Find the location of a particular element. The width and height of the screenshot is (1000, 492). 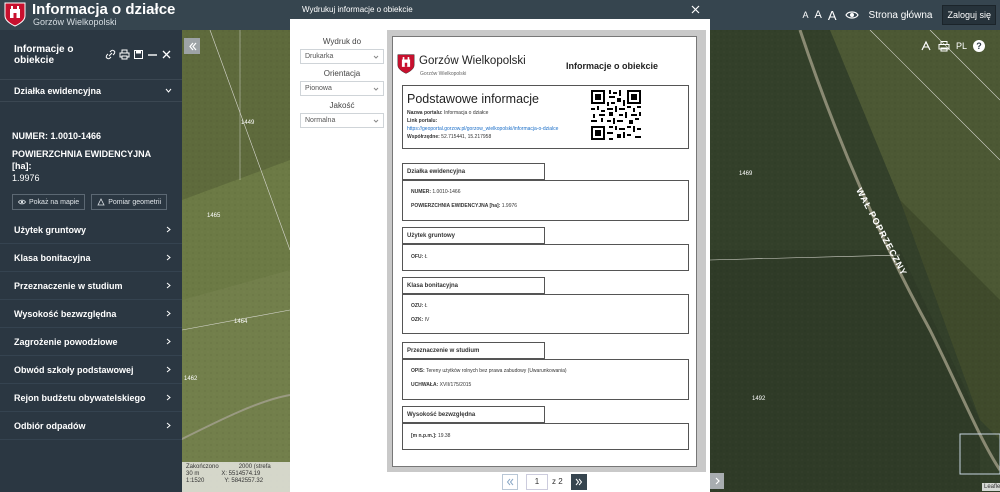

measure-geometry-button: Pomiar geometrii is located at coordinates (129, 202).